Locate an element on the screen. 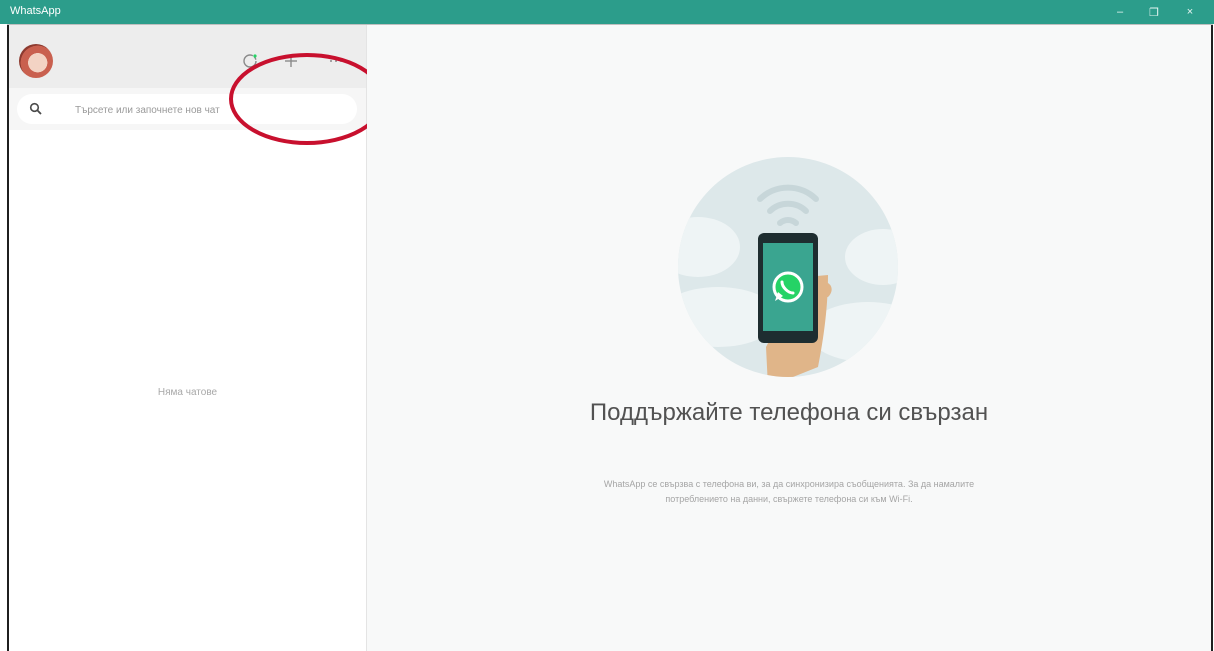 The image size is (1214, 651). whatsapp-logo-icon is located at coordinates (788, 287).